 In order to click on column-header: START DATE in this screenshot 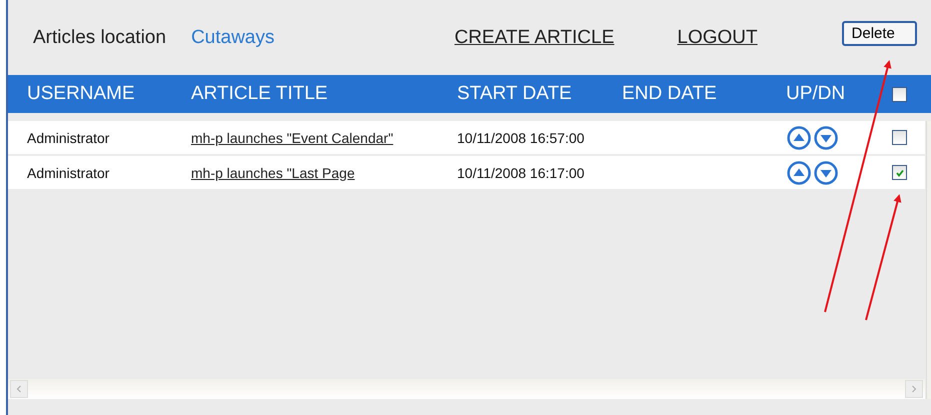, I will do `click(515, 94)`.